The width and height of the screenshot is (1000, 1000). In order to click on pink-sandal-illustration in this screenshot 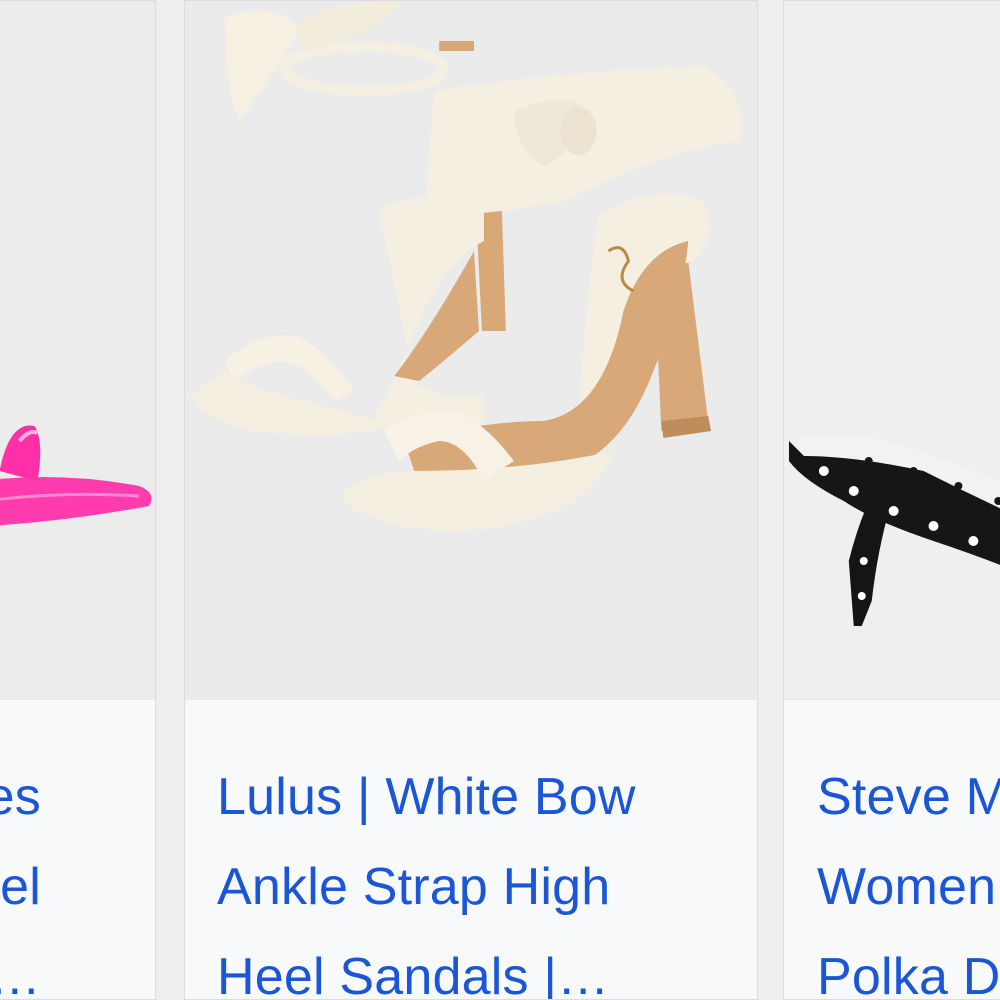, I will do `click(77, 350)`.